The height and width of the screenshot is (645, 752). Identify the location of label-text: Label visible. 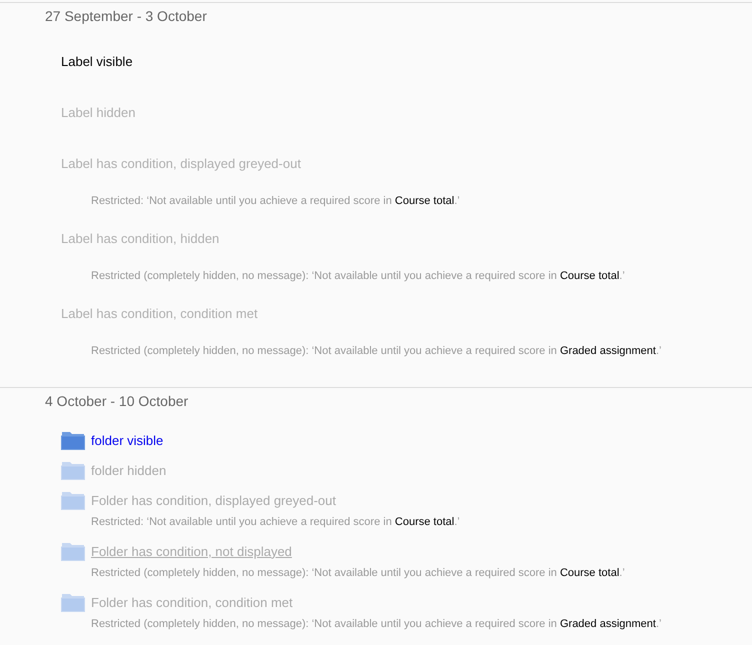
(97, 61).